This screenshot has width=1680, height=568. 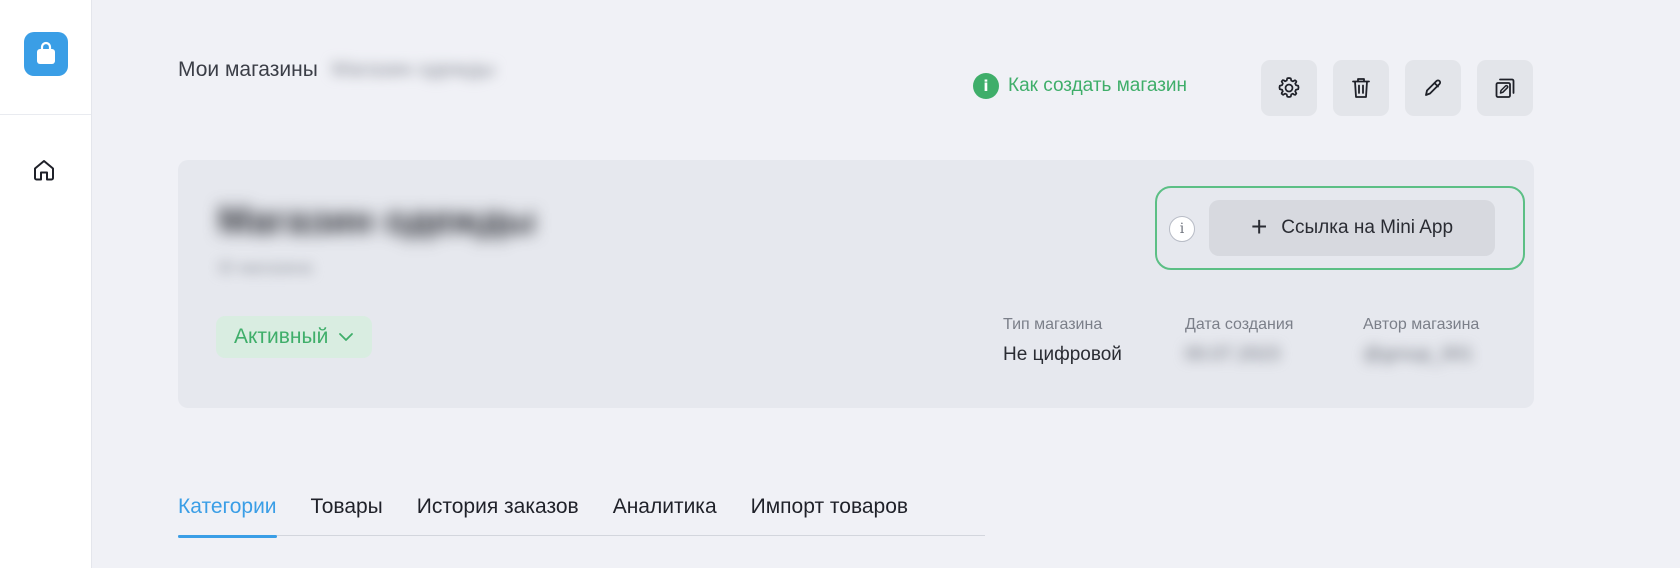 What do you see at coordinates (227, 514) in the screenshot?
I see `tab-categories: Категории` at bounding box center [227, 514].